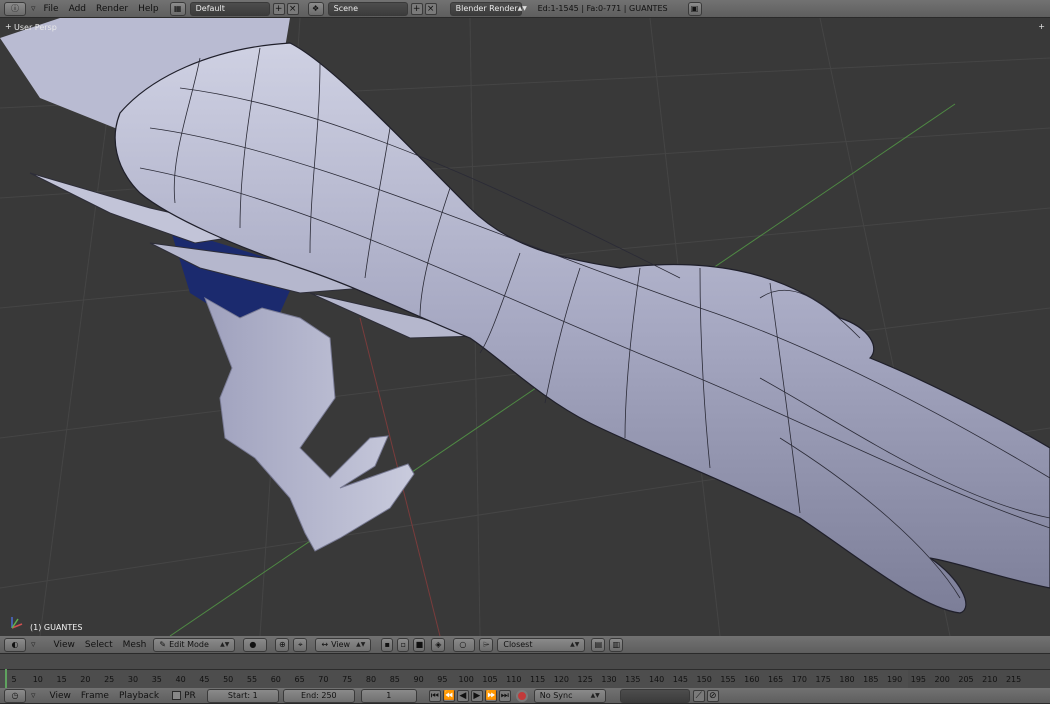  I want to click on character-leg, so click(309, 424).